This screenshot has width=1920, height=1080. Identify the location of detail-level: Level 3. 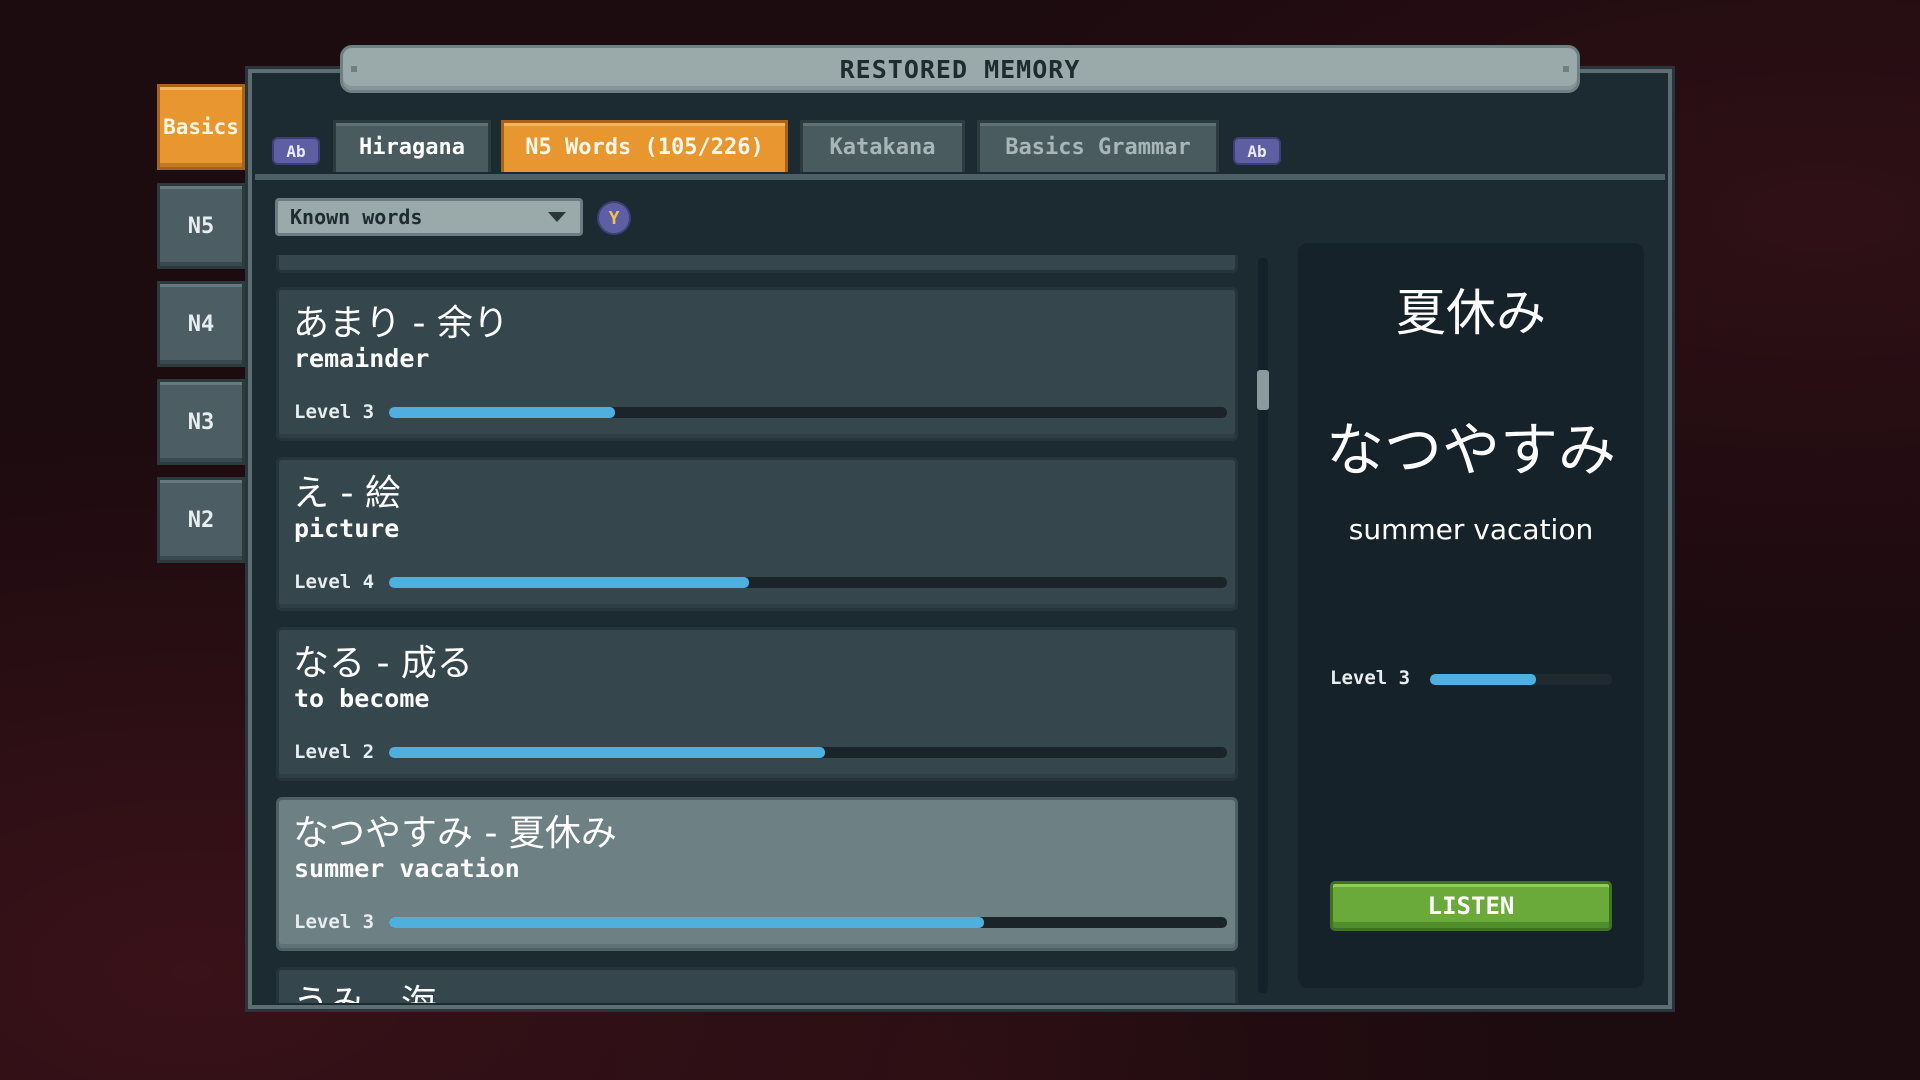
(1370, 678).